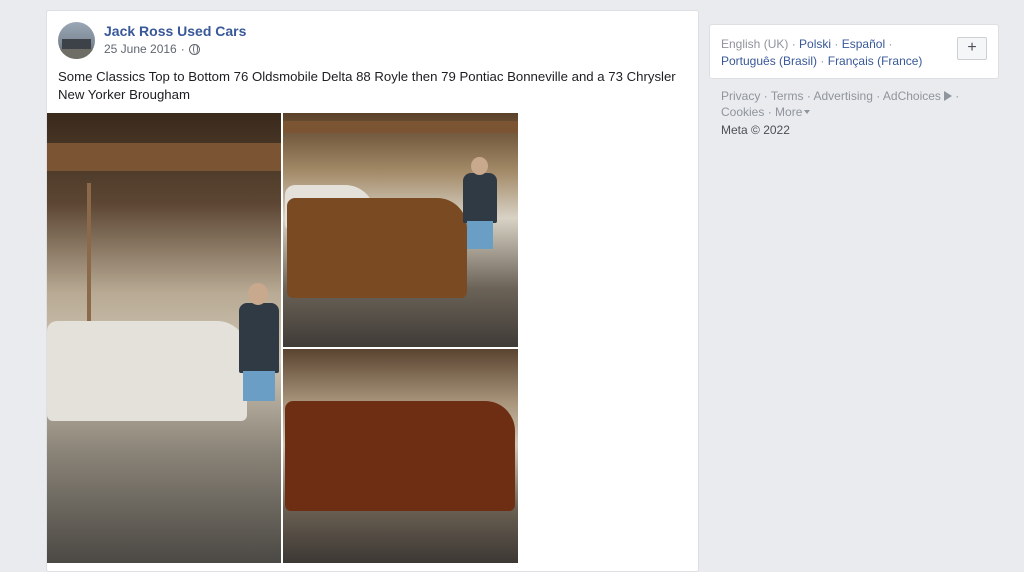 This screenshot has width=1024, height=572. I want to click on avatar-building-shape, so click(76, 44).